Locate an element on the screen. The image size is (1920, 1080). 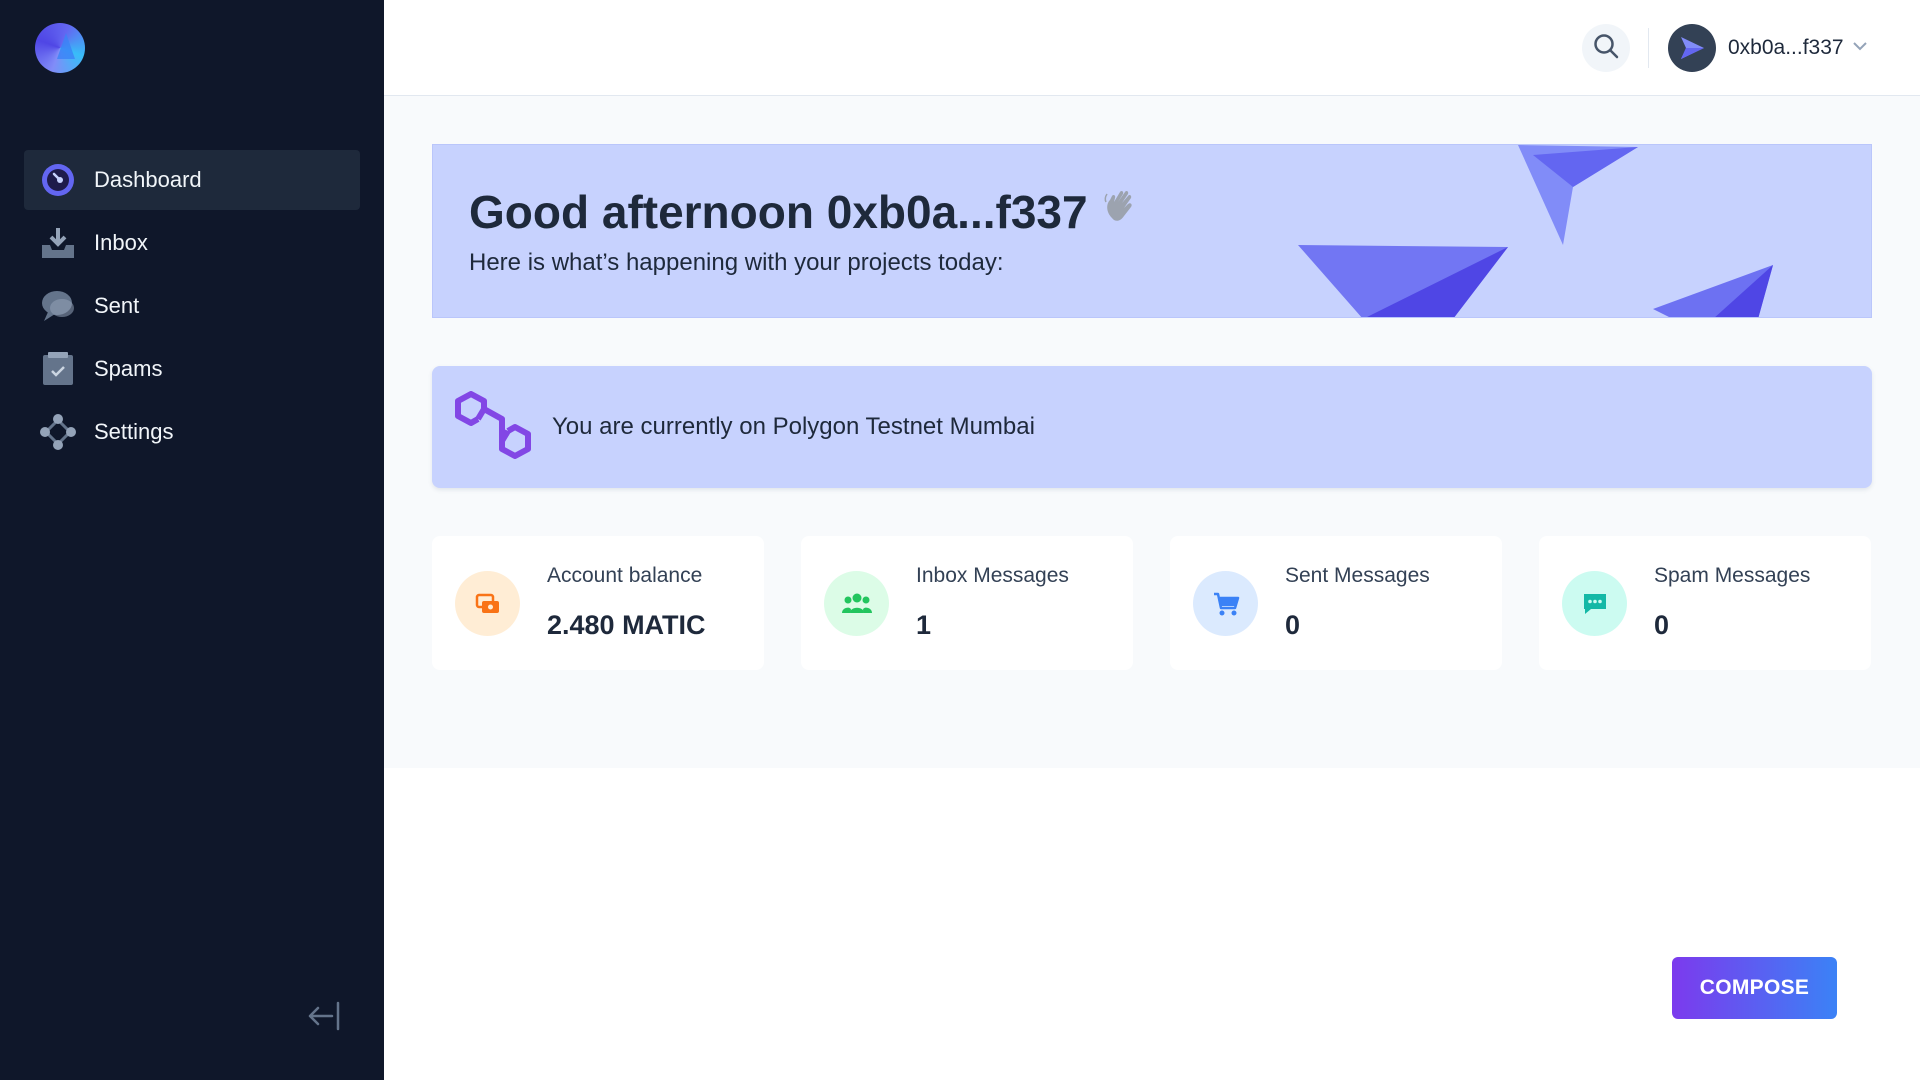
search-icon is located at coordinates (1606, 48).